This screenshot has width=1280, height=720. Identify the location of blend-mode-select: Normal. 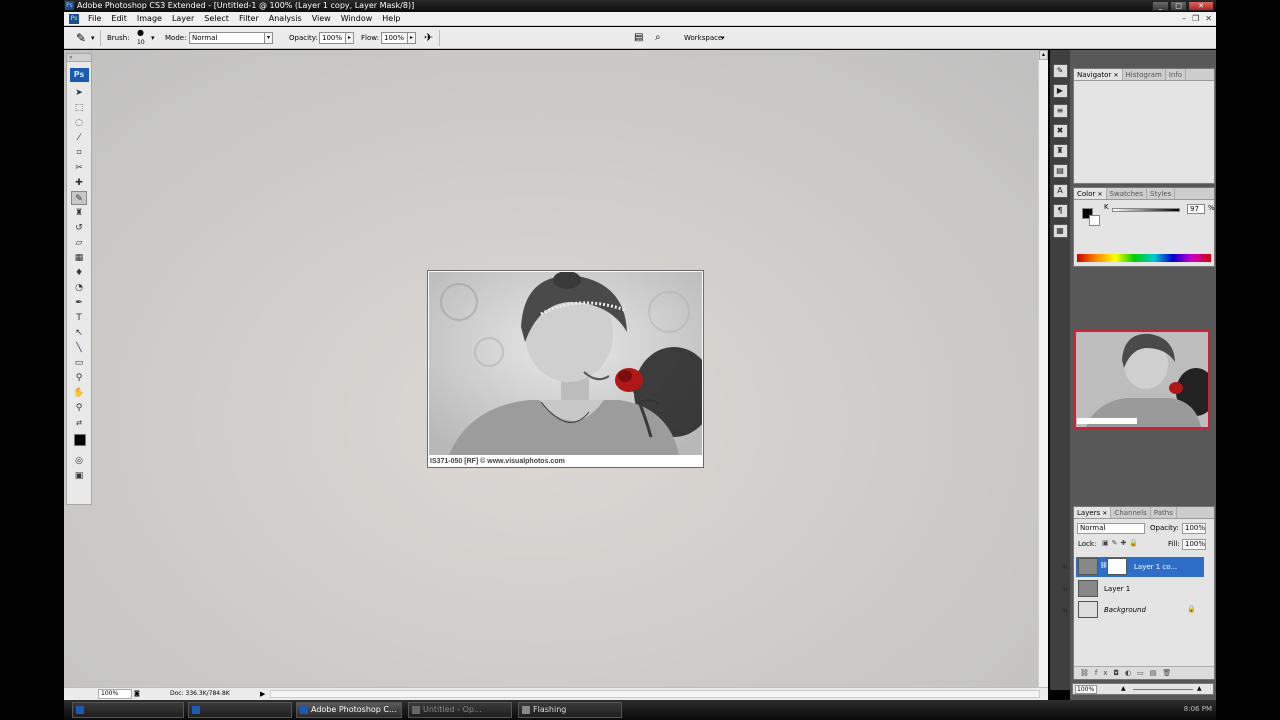
(1111, 528).